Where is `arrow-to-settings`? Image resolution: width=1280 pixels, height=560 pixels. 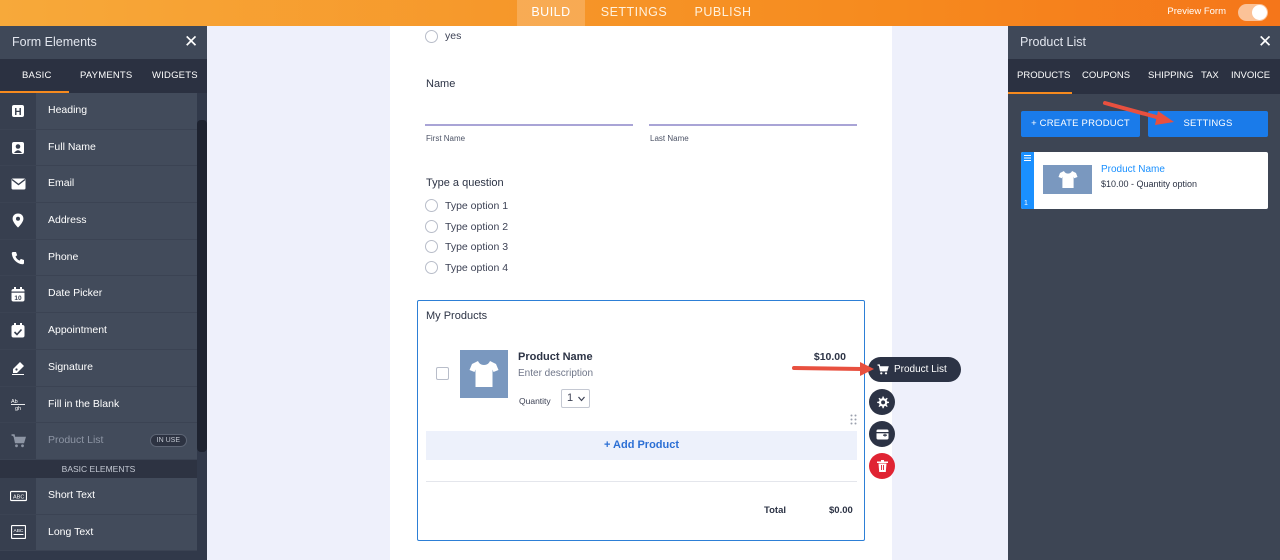
arrow-to-settings is located at coordinates (1138, 113).